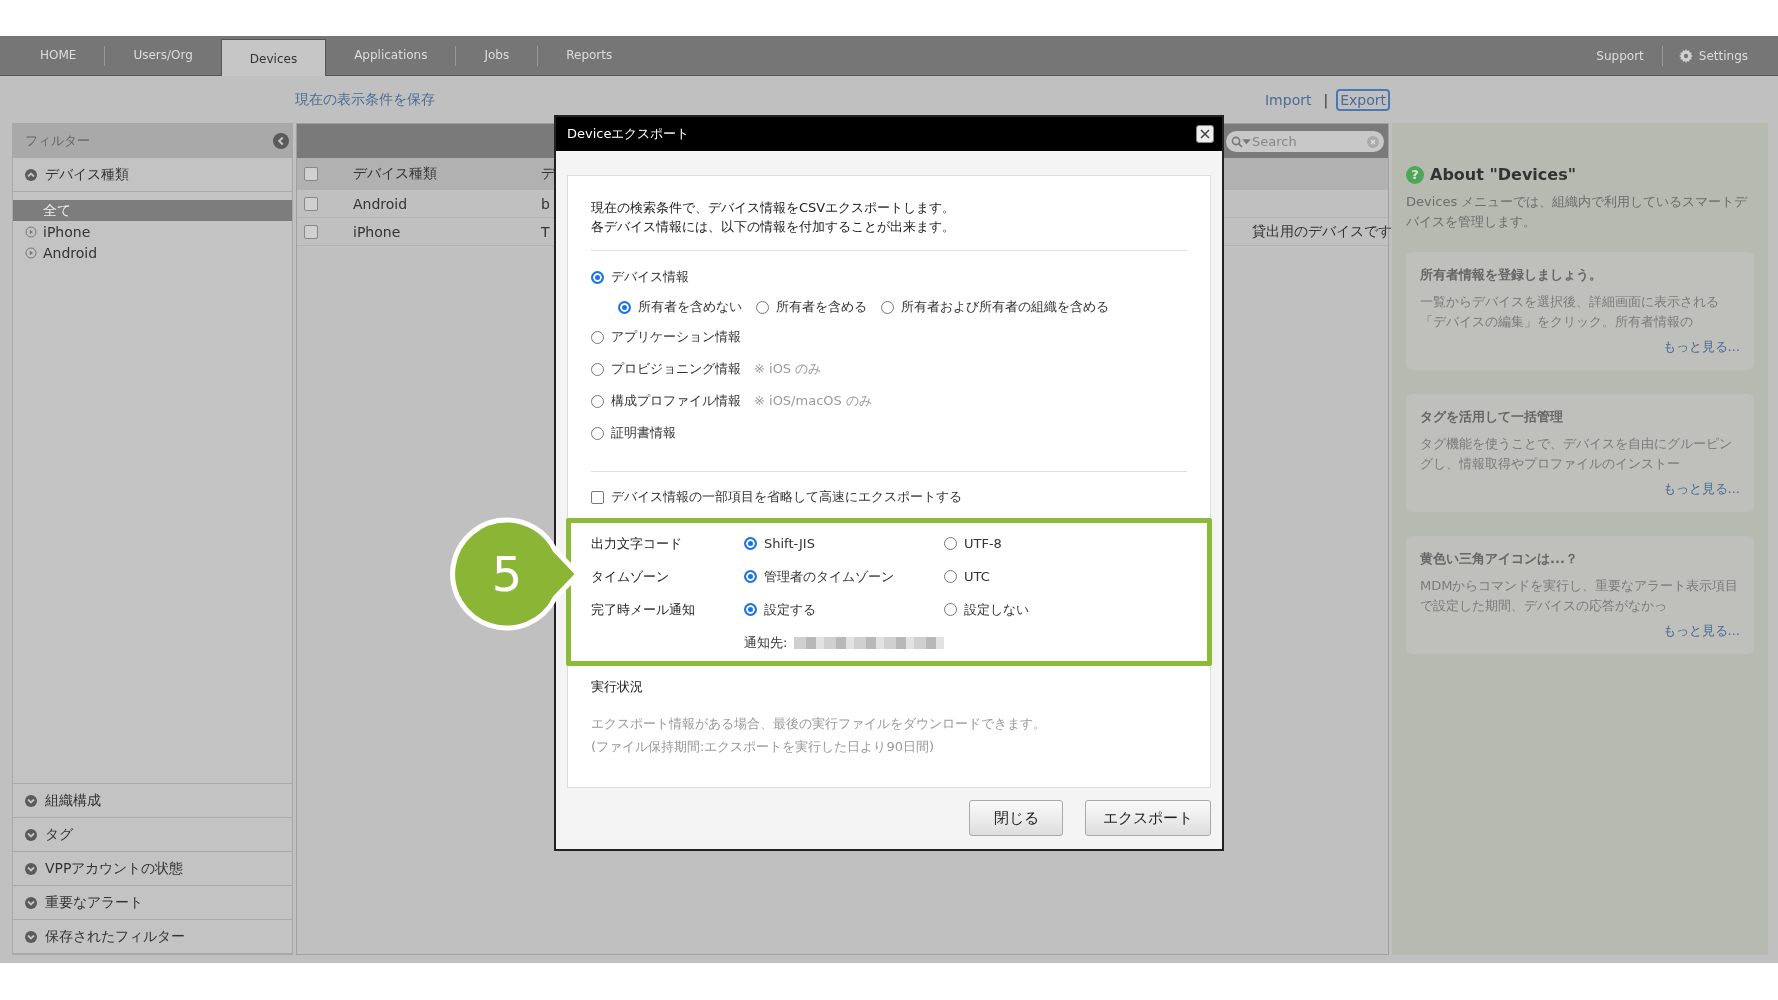 The height and width of the screenshot is (1000, 1778). Describe the element at coordinates (395, 173) in the screenshot. I see `column-header: デバイス種類` at that location.